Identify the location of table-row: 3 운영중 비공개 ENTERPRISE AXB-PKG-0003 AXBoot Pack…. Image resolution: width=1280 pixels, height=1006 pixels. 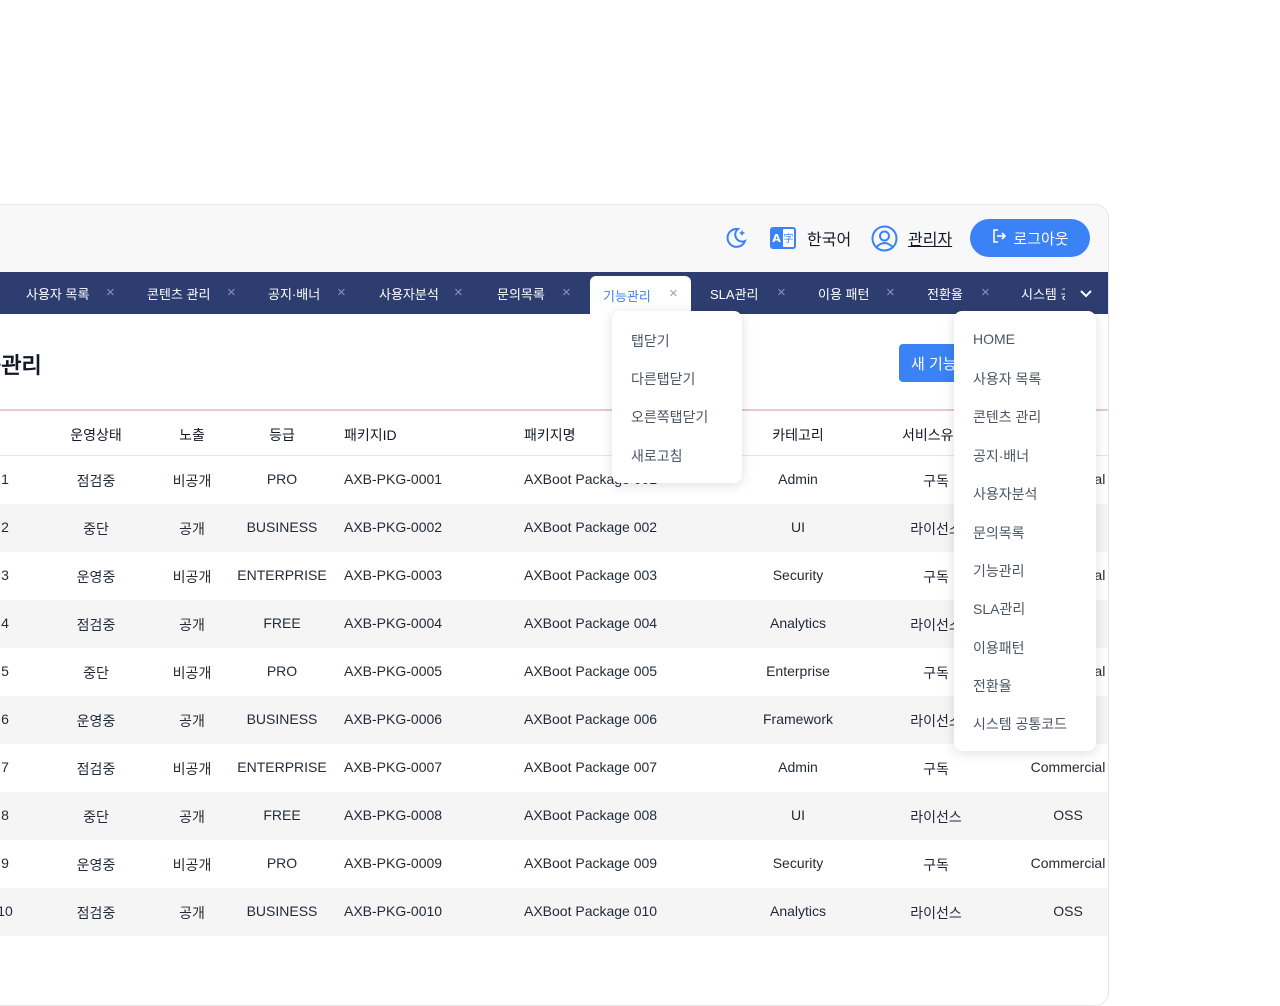
(554, 576).